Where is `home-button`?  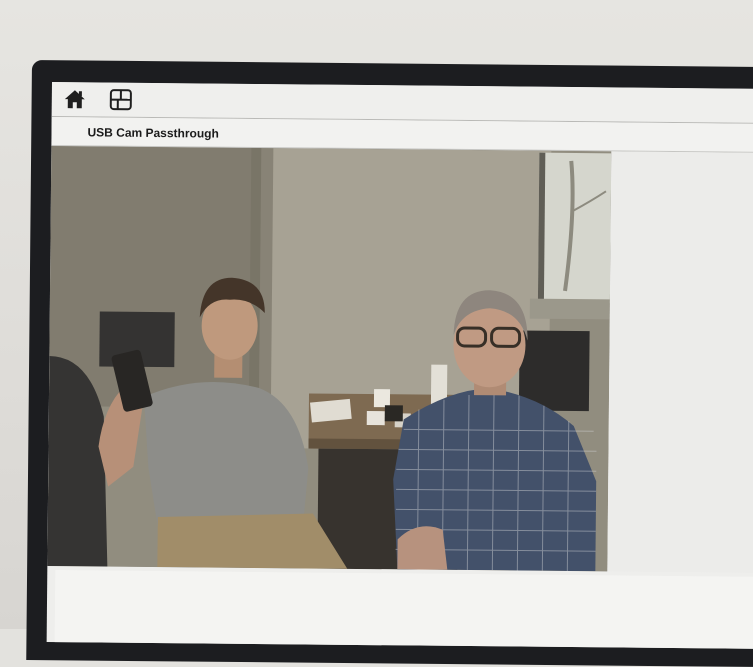 home-button is located at coordinates (75, 99).